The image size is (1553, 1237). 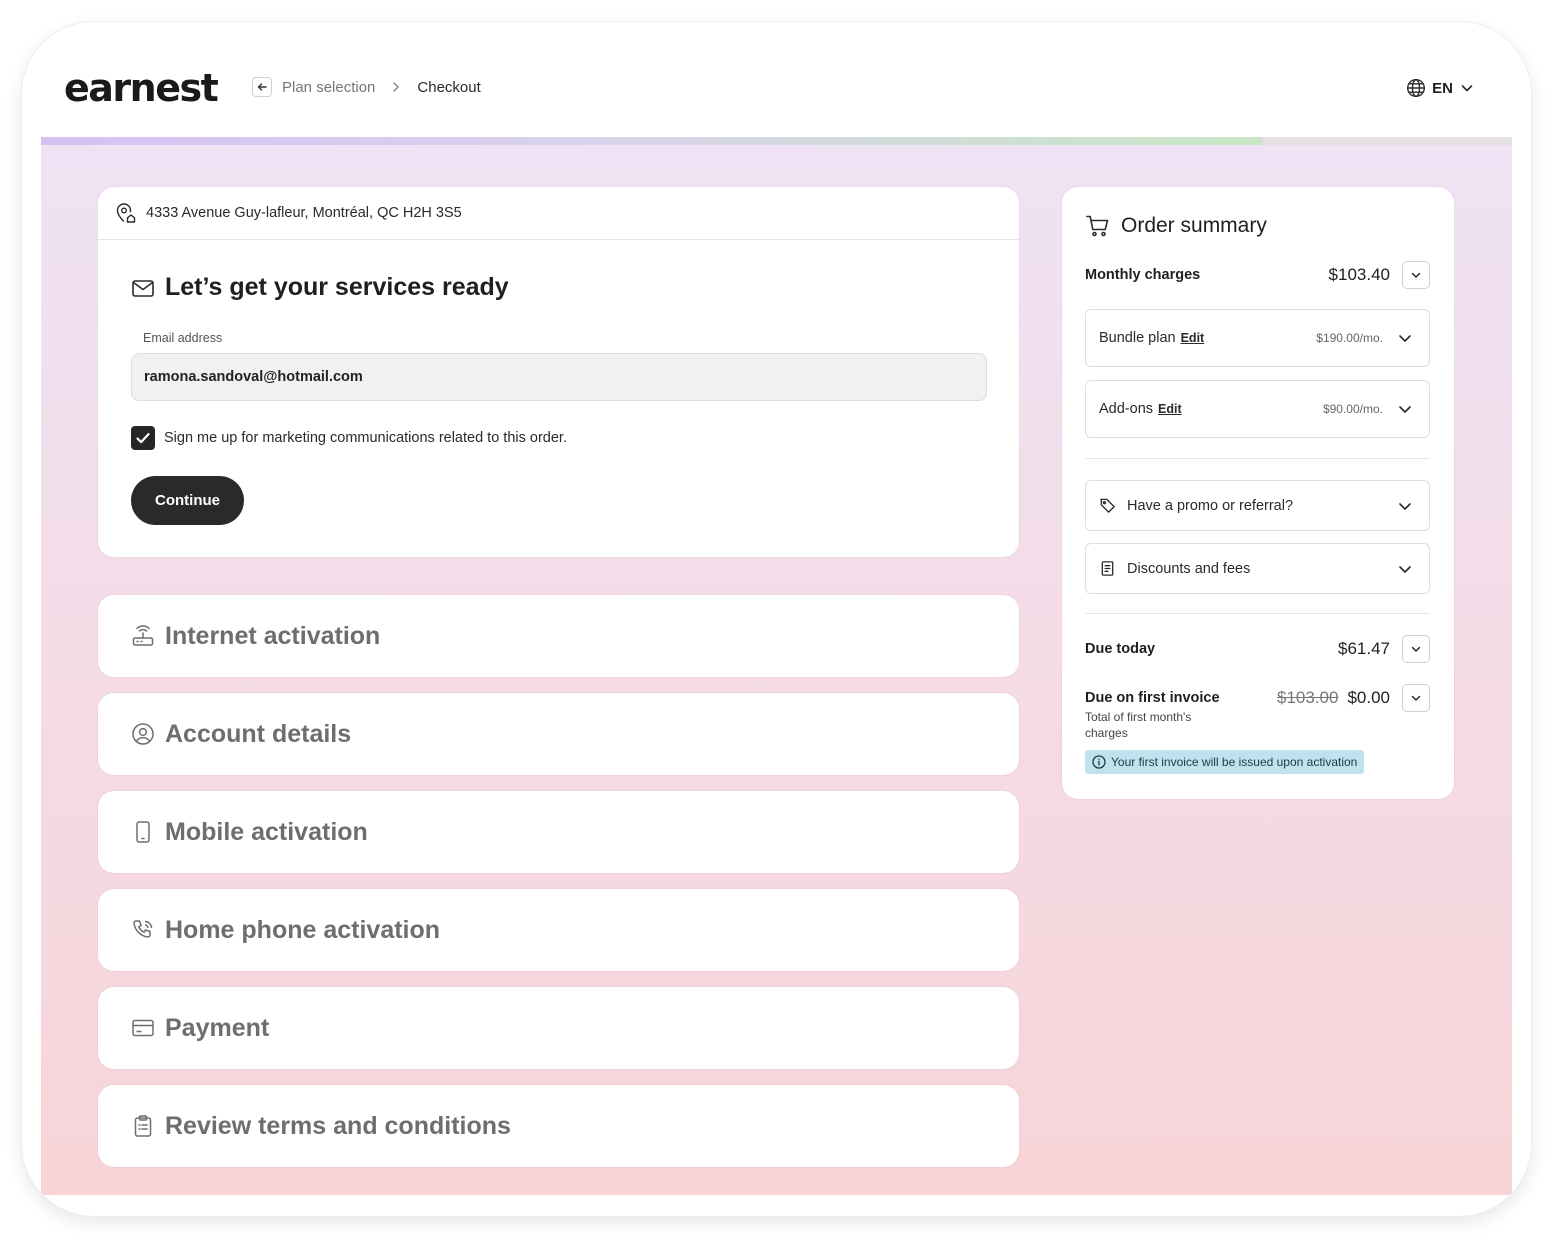 I want to click on section-title-text: Let’s get your services ready, so click(x=337, y=287).